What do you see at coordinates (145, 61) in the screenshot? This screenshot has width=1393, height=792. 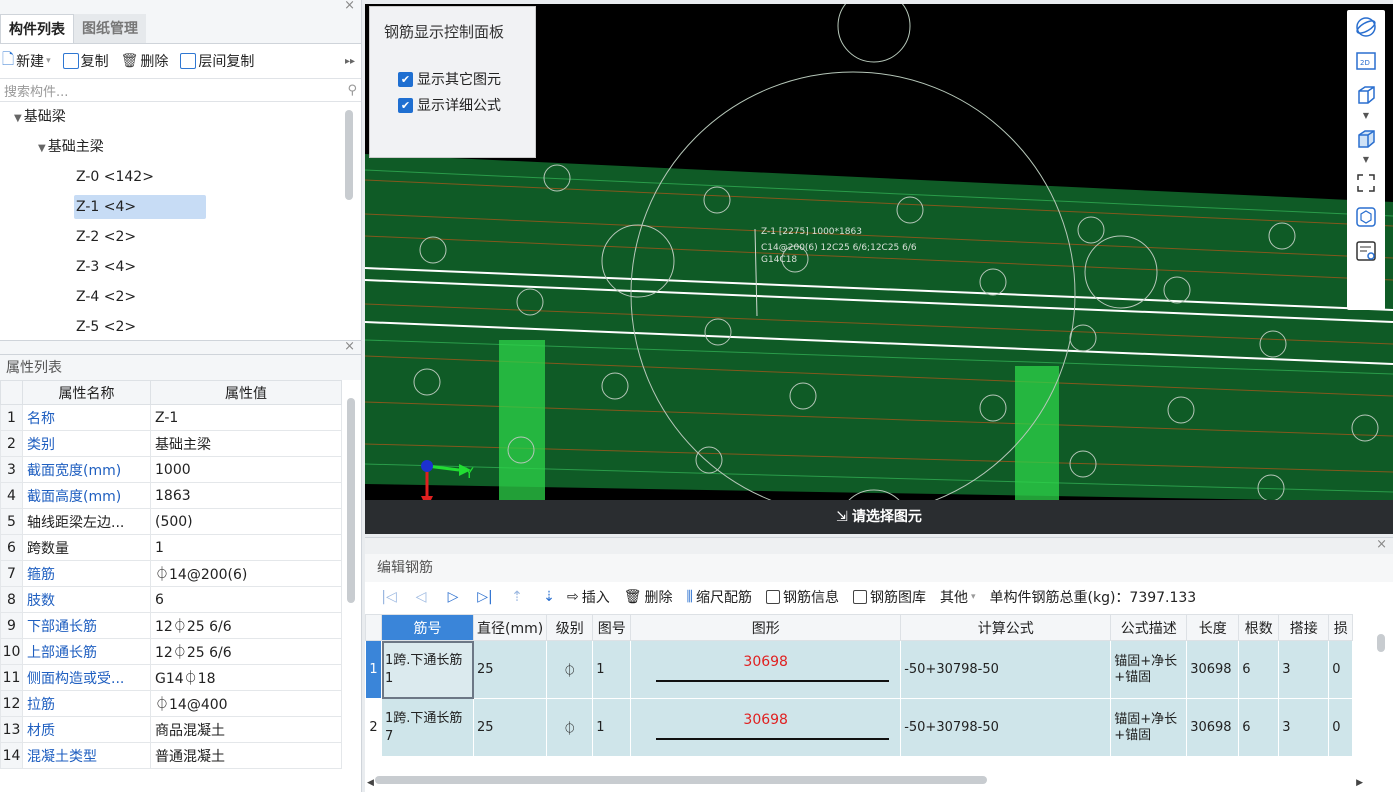 I see `delete-button: 🗑 删除` at bounding box center [145, 61].